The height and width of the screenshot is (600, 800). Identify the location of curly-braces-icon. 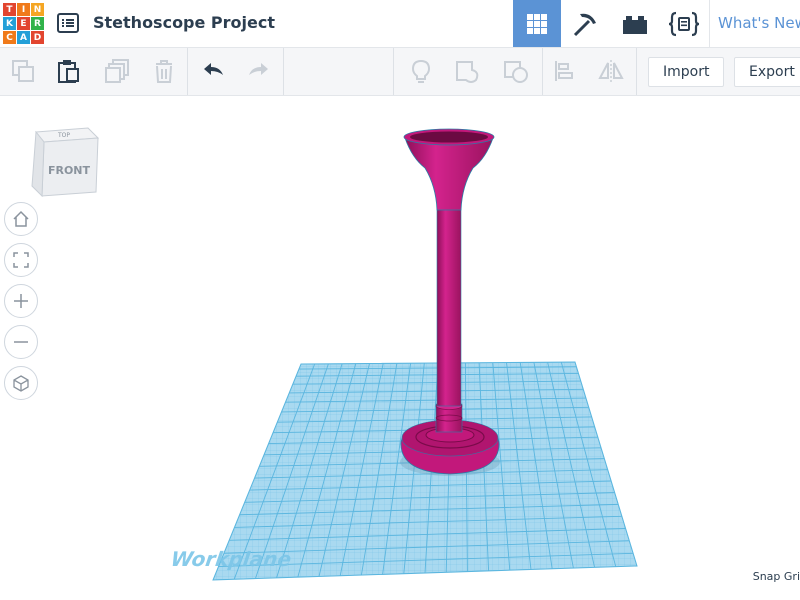
(684, 23).